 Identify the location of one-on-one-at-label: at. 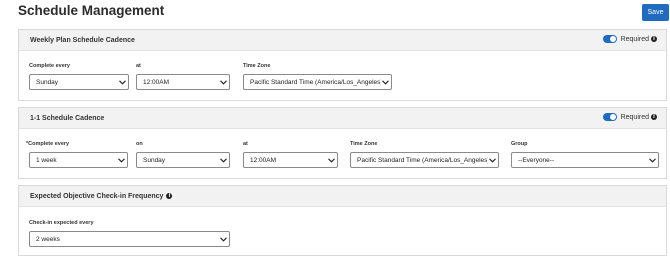
(245, 144).